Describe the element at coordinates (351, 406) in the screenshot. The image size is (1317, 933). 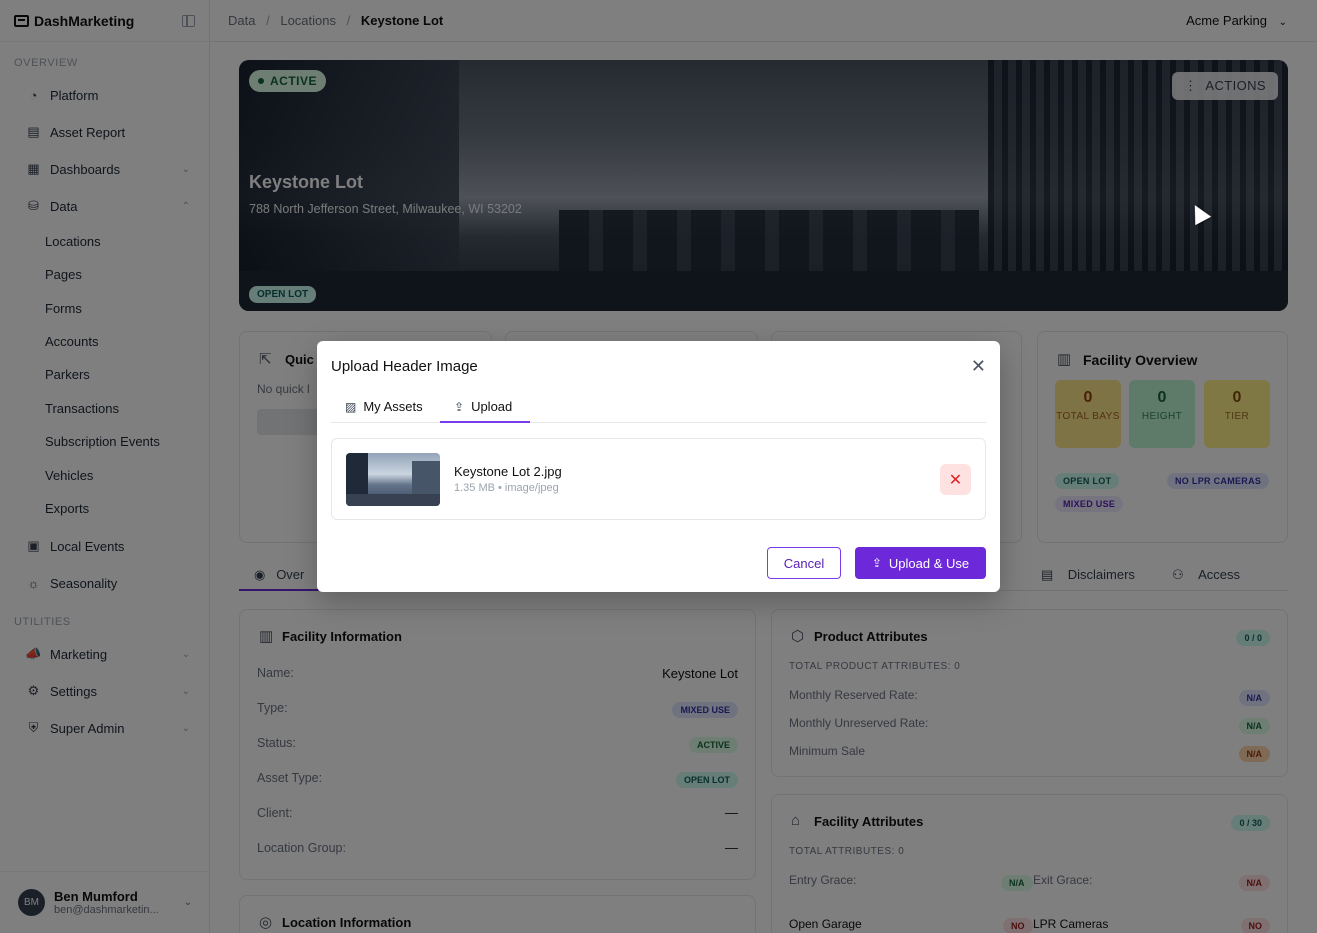
I see `image-icon: ▨` at that location.